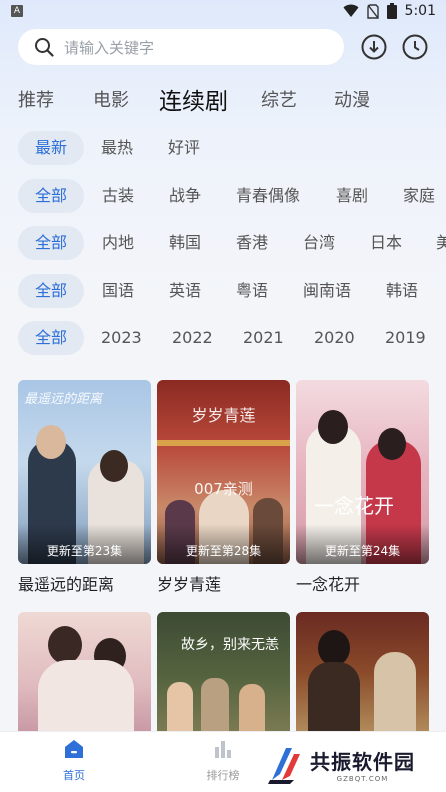 Image resolution: width=446 pixels, height=792 pixels. I want to click on genre-chip: 战争, so click(185, 196).